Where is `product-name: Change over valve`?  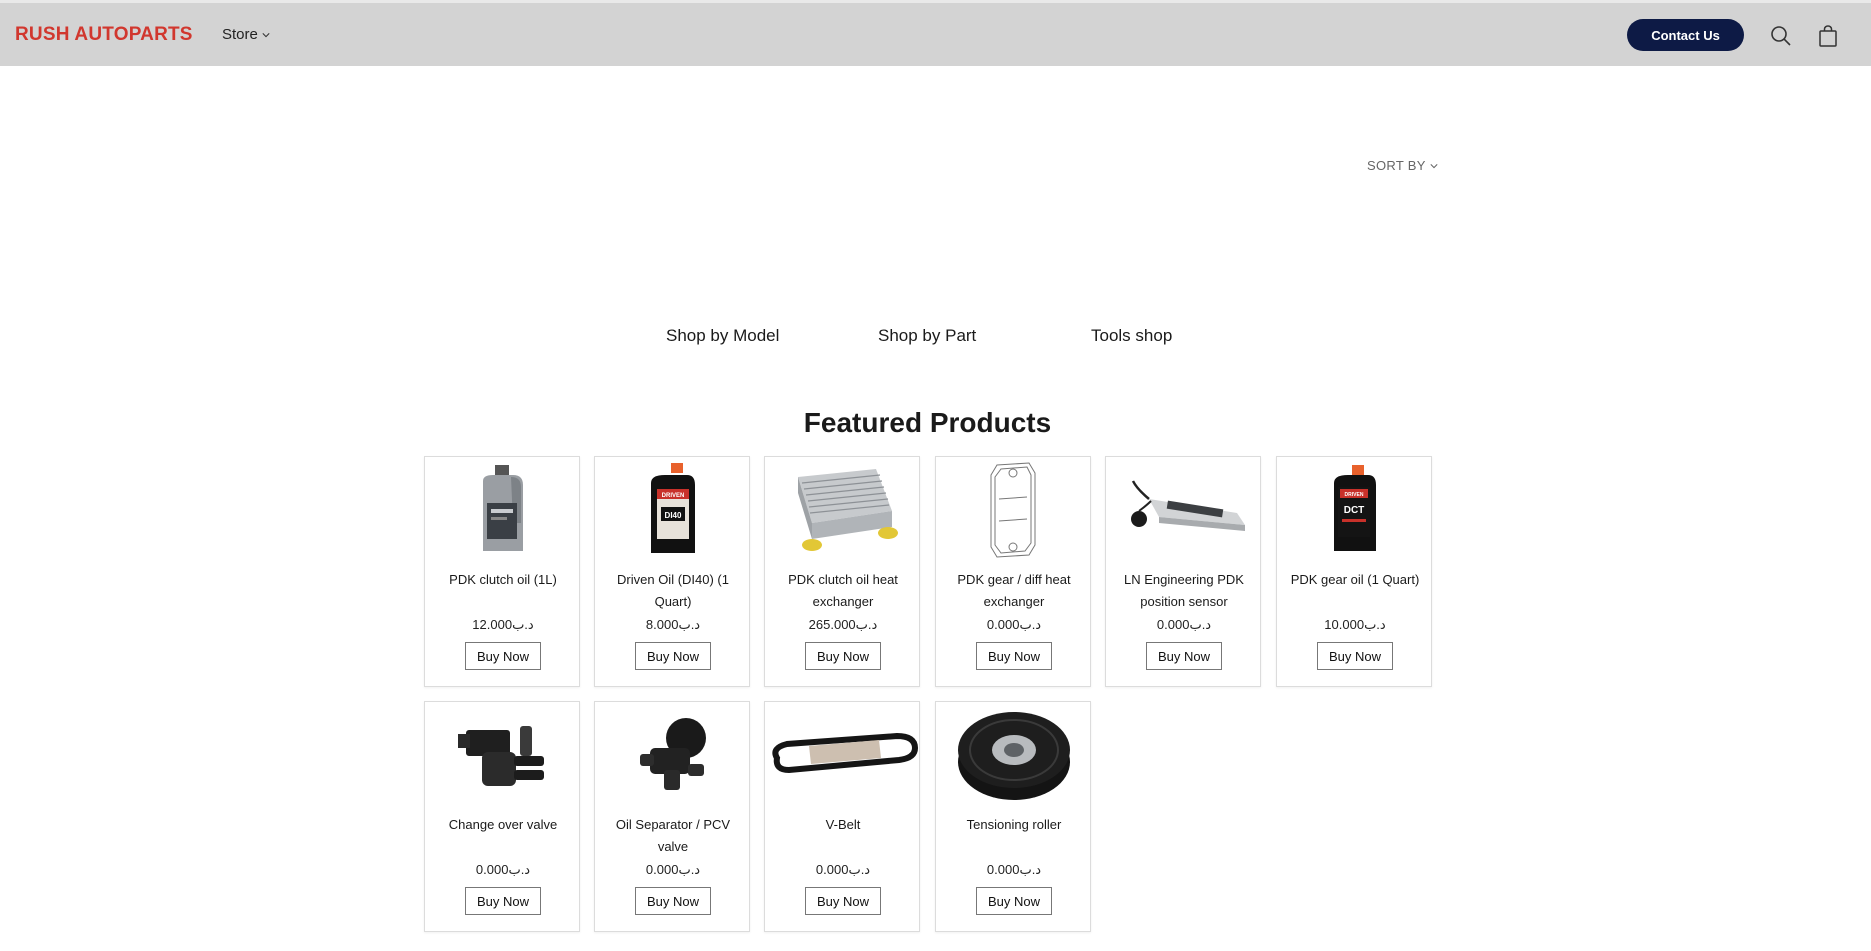
product-name: Change over valve is located at coordinates (503, 825).